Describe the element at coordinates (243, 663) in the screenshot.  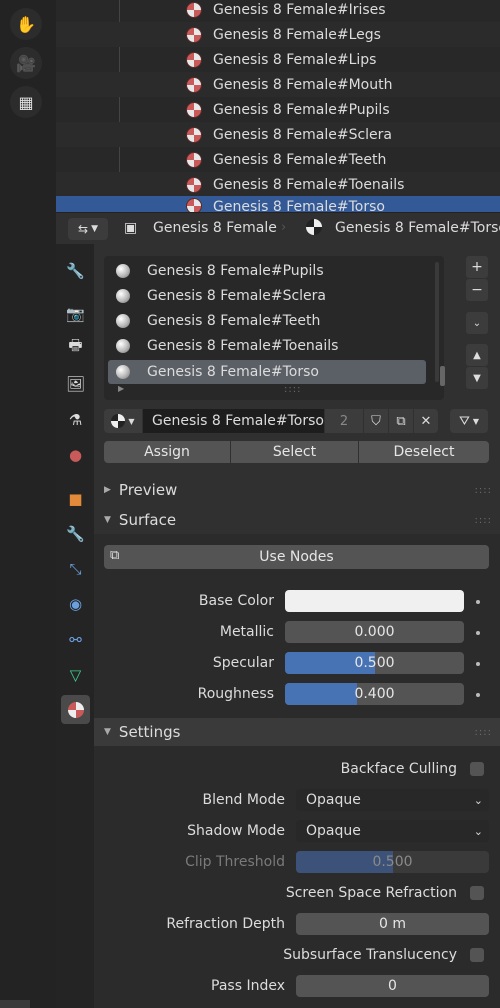
I see `specular-label: Specular` at that location.